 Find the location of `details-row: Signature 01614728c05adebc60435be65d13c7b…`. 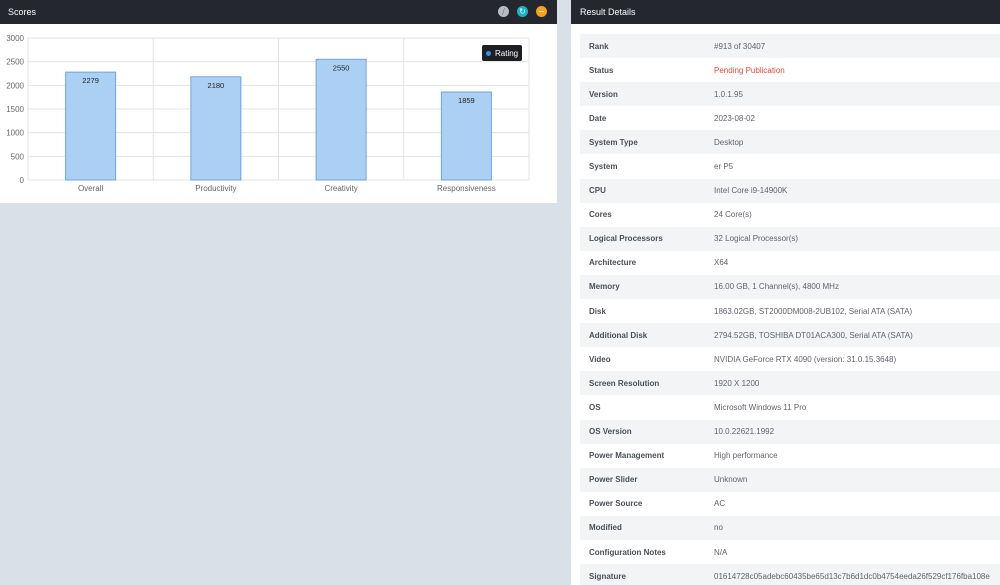

details-row: Signature 01614728c05adebc60435be65d13c7b… is located at coordinates (790, 574).